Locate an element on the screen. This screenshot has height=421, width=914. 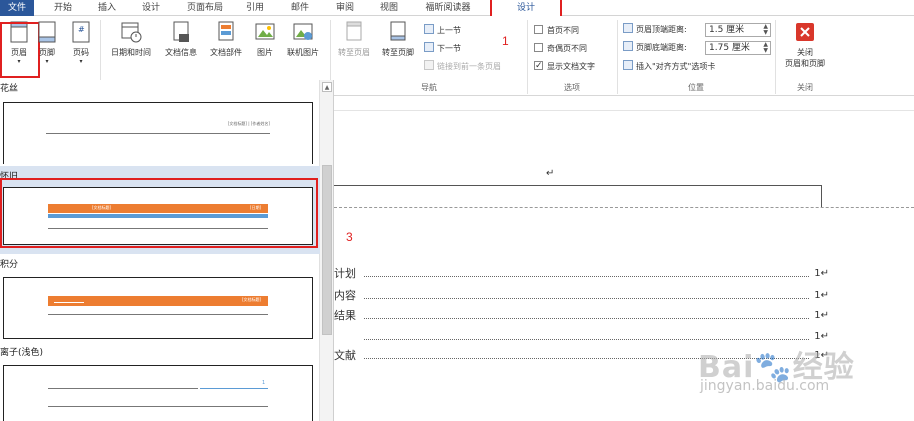
document-info-button: 文档信息 is located at coordinates (181, 39).